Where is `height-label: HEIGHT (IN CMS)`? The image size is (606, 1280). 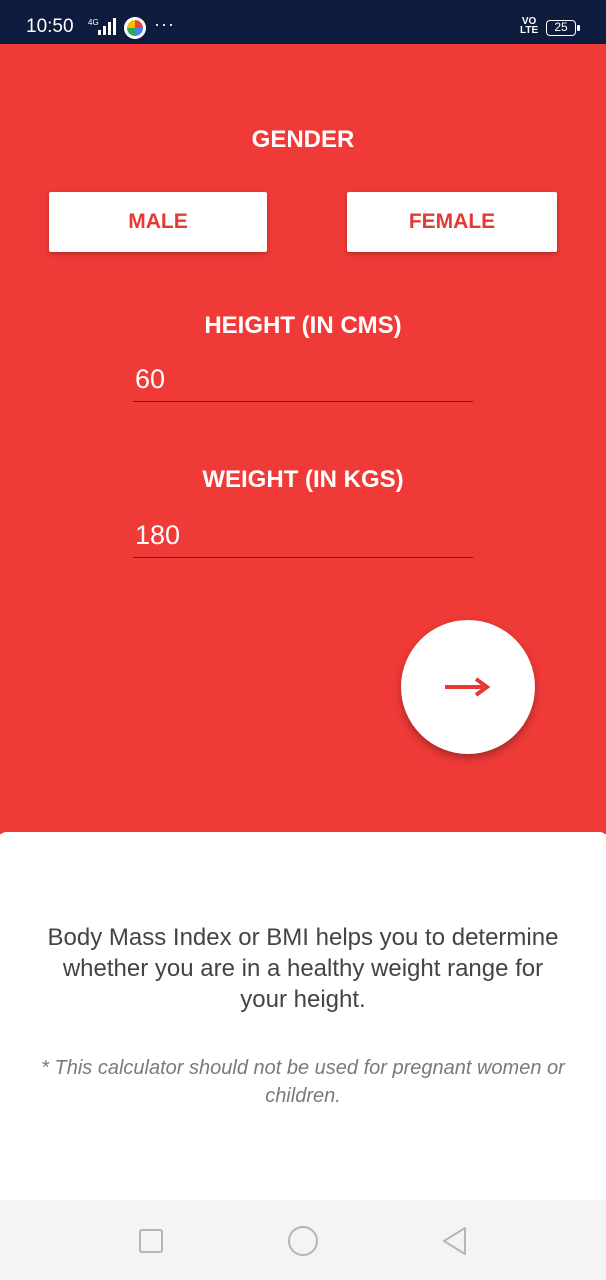
height-label: HEIGHT (IN CMS) is located at coordinates (303, 325).